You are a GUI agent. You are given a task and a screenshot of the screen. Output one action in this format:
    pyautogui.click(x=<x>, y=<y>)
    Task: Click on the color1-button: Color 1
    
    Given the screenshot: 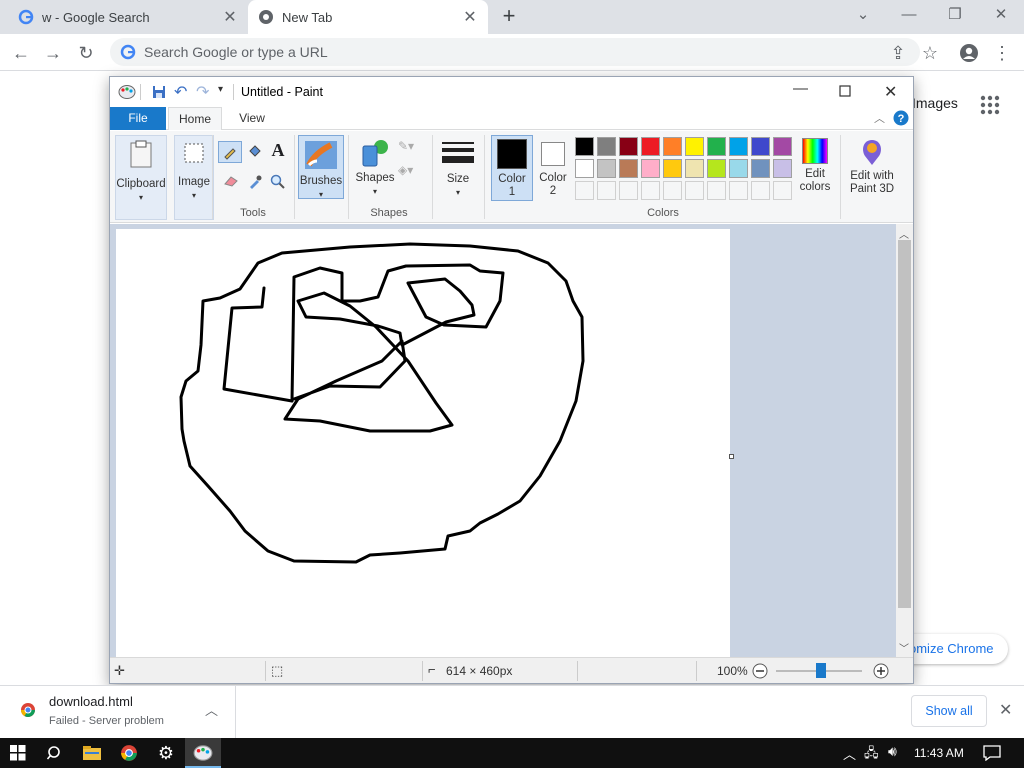 What is the action you would take?
    pyautogui.click(x=512, y=168)
    